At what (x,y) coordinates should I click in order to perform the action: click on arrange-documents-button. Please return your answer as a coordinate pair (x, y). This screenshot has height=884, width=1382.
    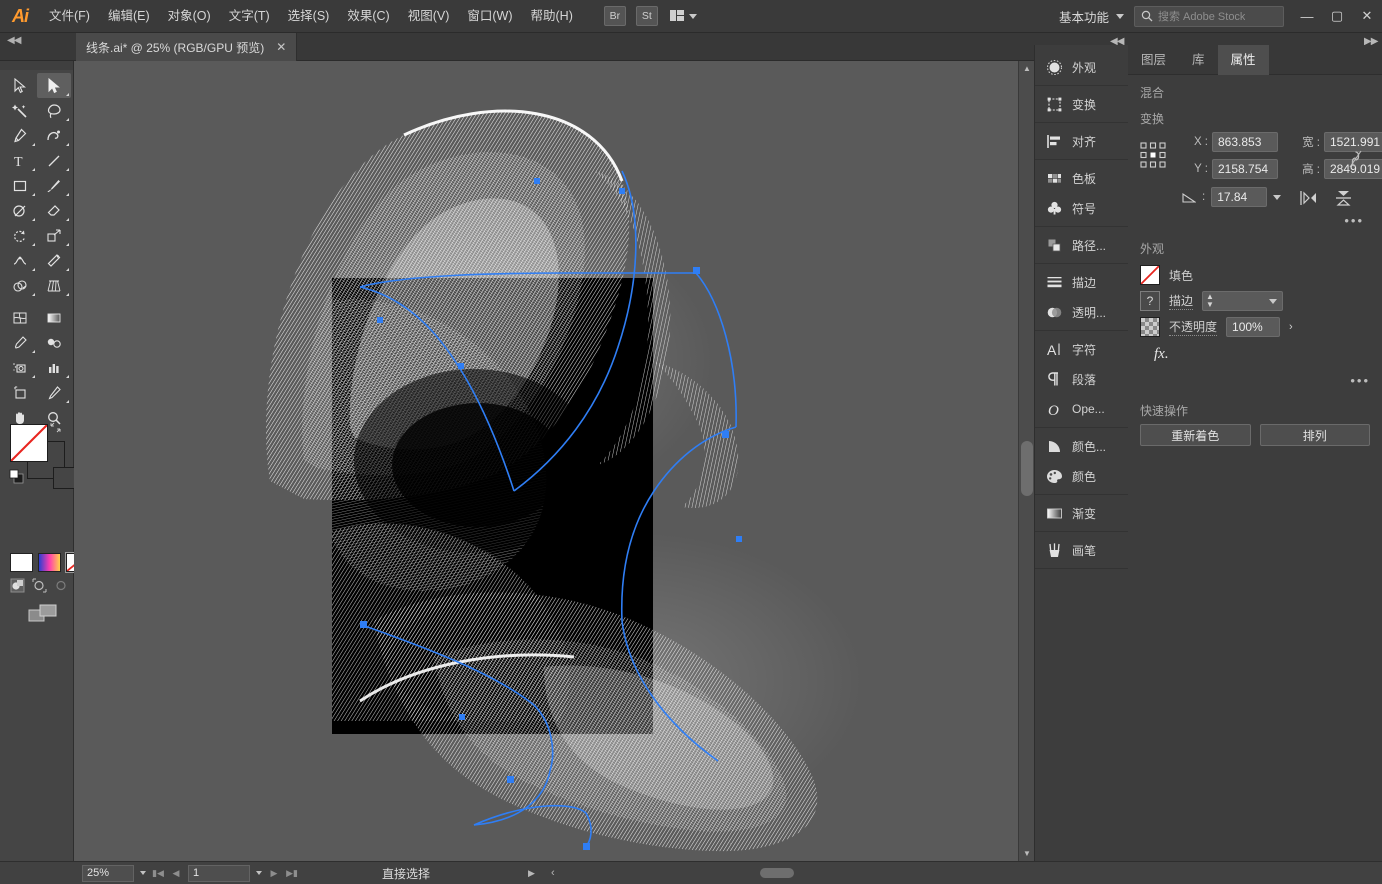
    Looking at the image, I should click on (683, 16).